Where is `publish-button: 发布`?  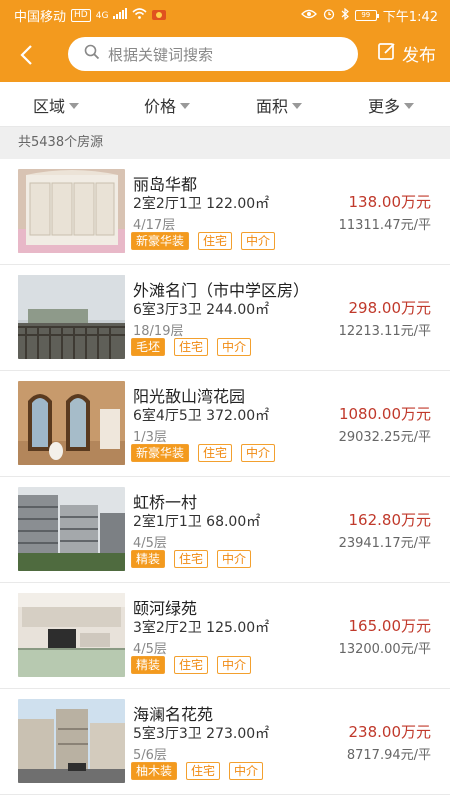 publish-button: 发布 is located at coordinates (406, 53).